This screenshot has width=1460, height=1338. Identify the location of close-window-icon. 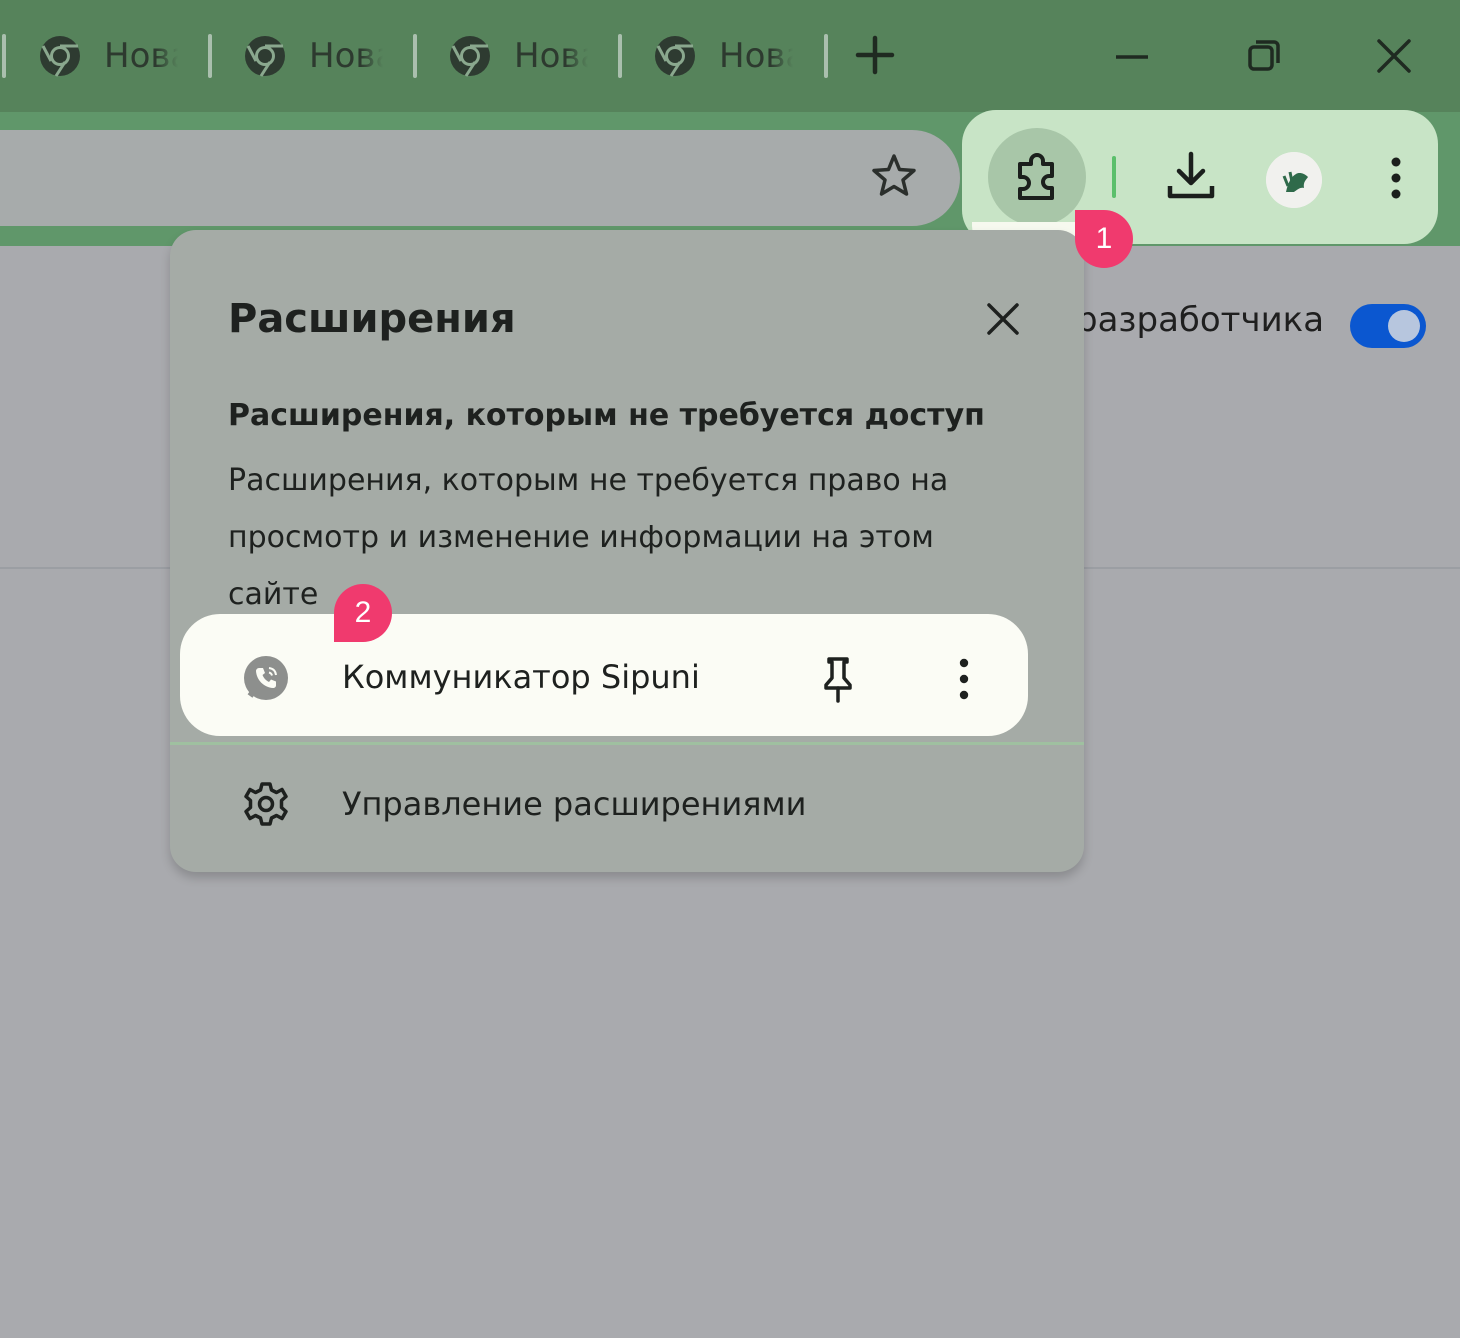
(1394, 56).